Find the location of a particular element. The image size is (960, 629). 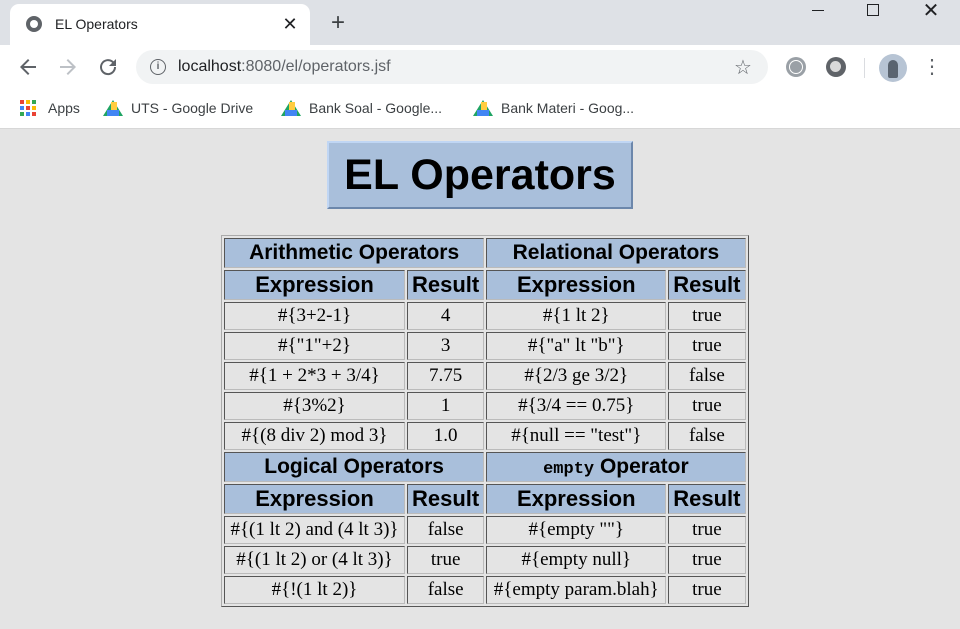

new-tab-button: + is located at coordinates (338, 24).